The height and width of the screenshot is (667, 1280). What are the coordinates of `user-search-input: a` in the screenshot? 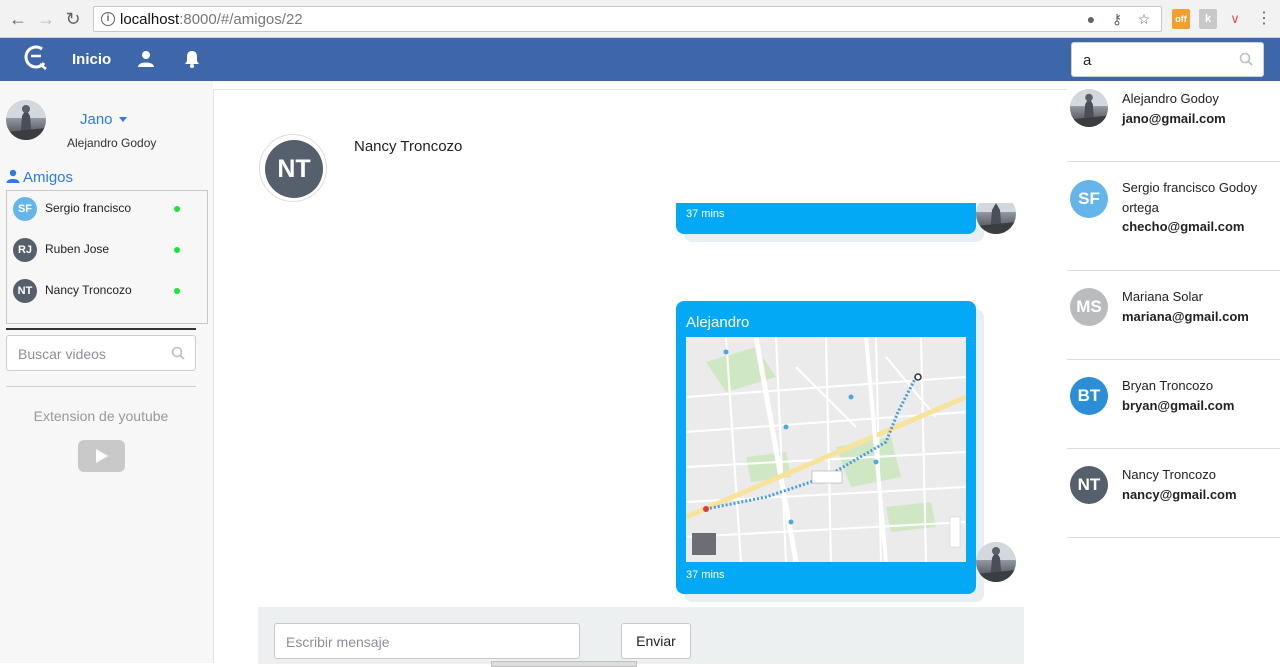 It's located at (1167, 59).